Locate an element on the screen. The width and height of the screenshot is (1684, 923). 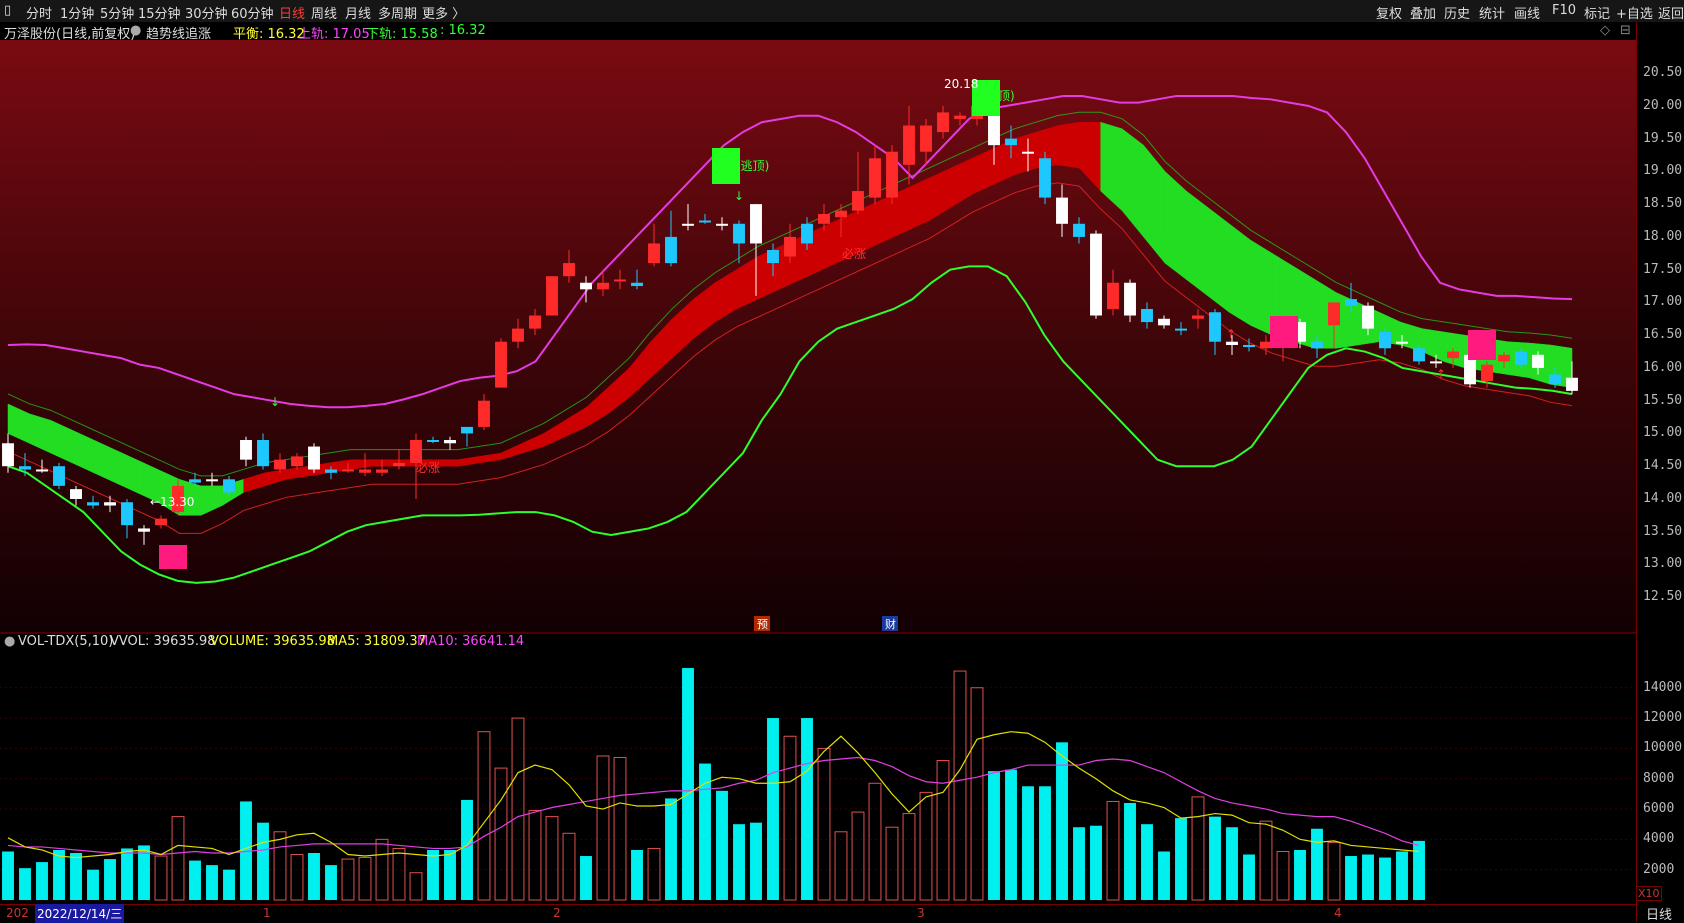
adjust-button: 复权 is located at coordinates (1389, 12).